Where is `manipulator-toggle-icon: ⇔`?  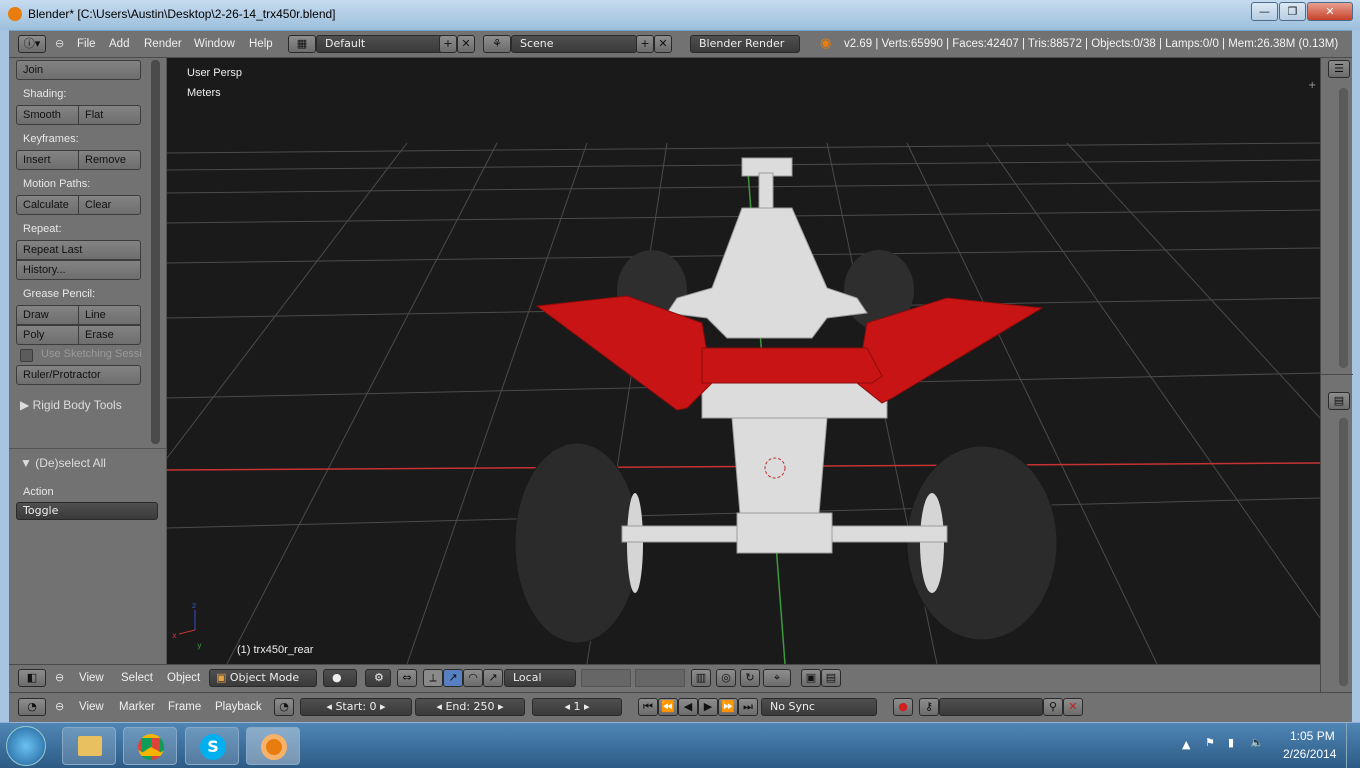 manipulator-toggle-icon: ⇔ is located at coordinates (407, 678).